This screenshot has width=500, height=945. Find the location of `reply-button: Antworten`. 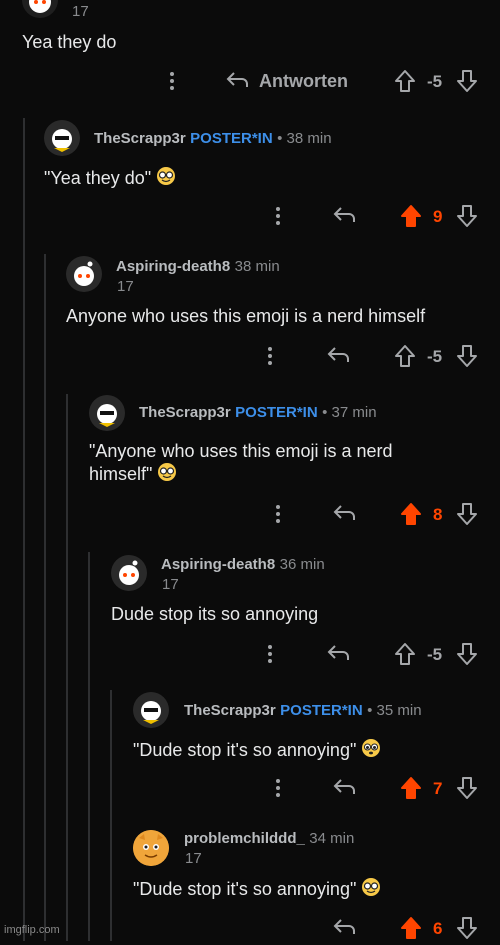

reply-button: Antworten is located at coordinates (303, 81).